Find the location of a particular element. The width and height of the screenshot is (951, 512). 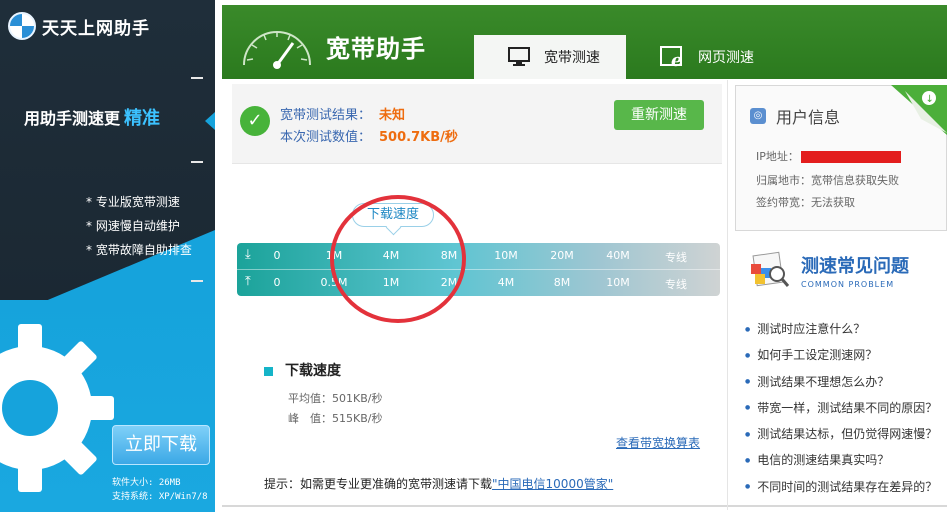

result-line: 宽带测试结果： 未知 is located at coordinates (342, 113).